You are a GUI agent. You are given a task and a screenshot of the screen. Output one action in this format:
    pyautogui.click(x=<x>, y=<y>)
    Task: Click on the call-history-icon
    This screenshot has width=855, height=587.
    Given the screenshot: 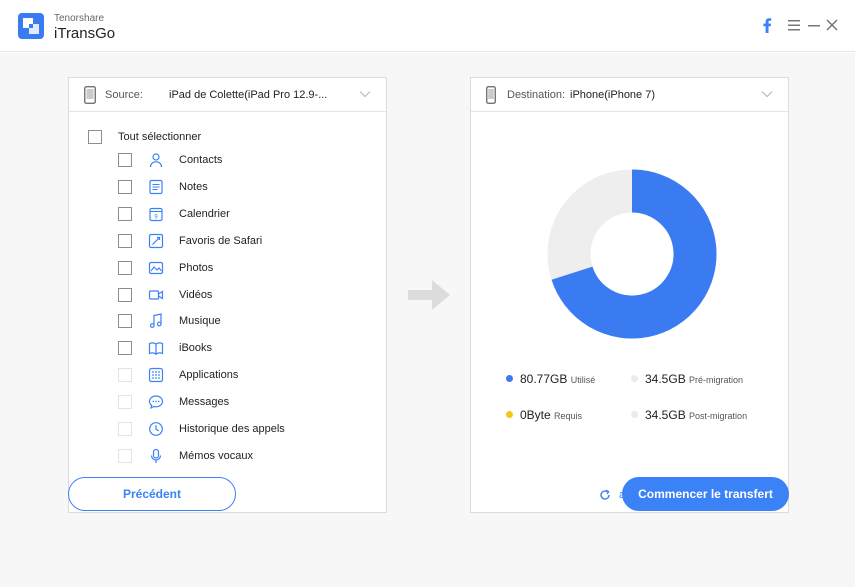 What is the action you would take?
    pyautogui.click(x=156, y=429)
    